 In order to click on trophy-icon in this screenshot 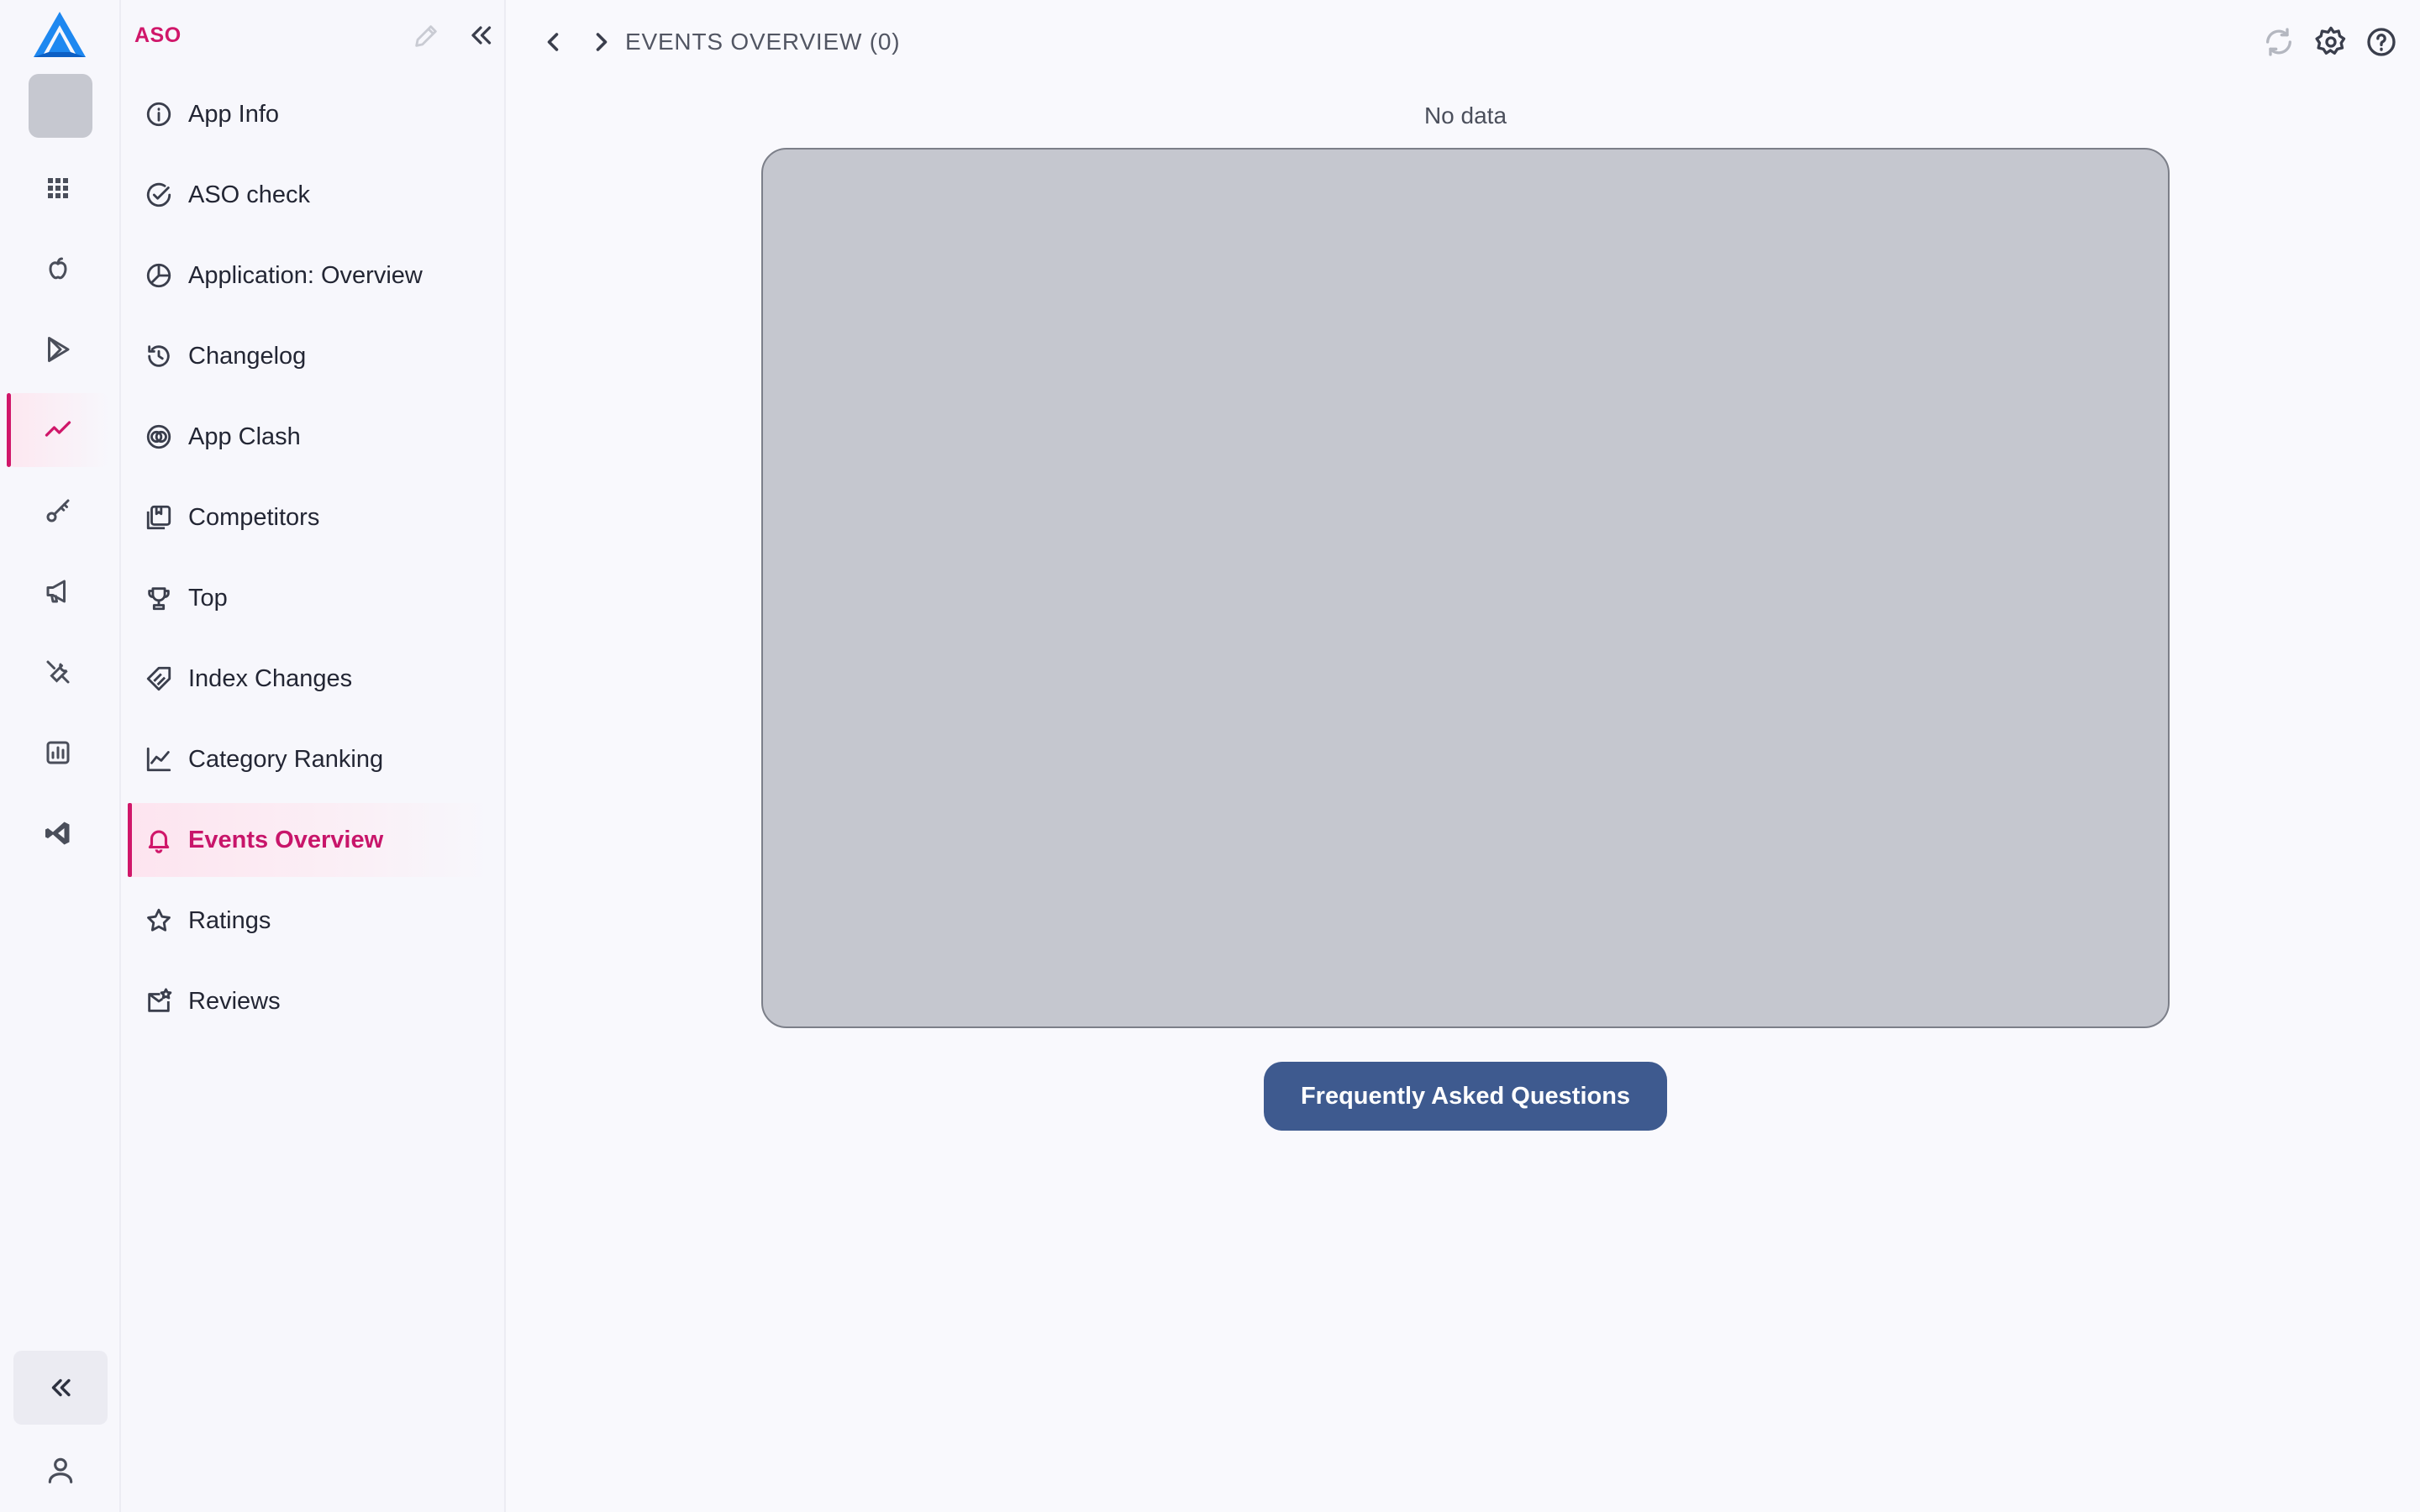, I will do `click(159, 599)`.